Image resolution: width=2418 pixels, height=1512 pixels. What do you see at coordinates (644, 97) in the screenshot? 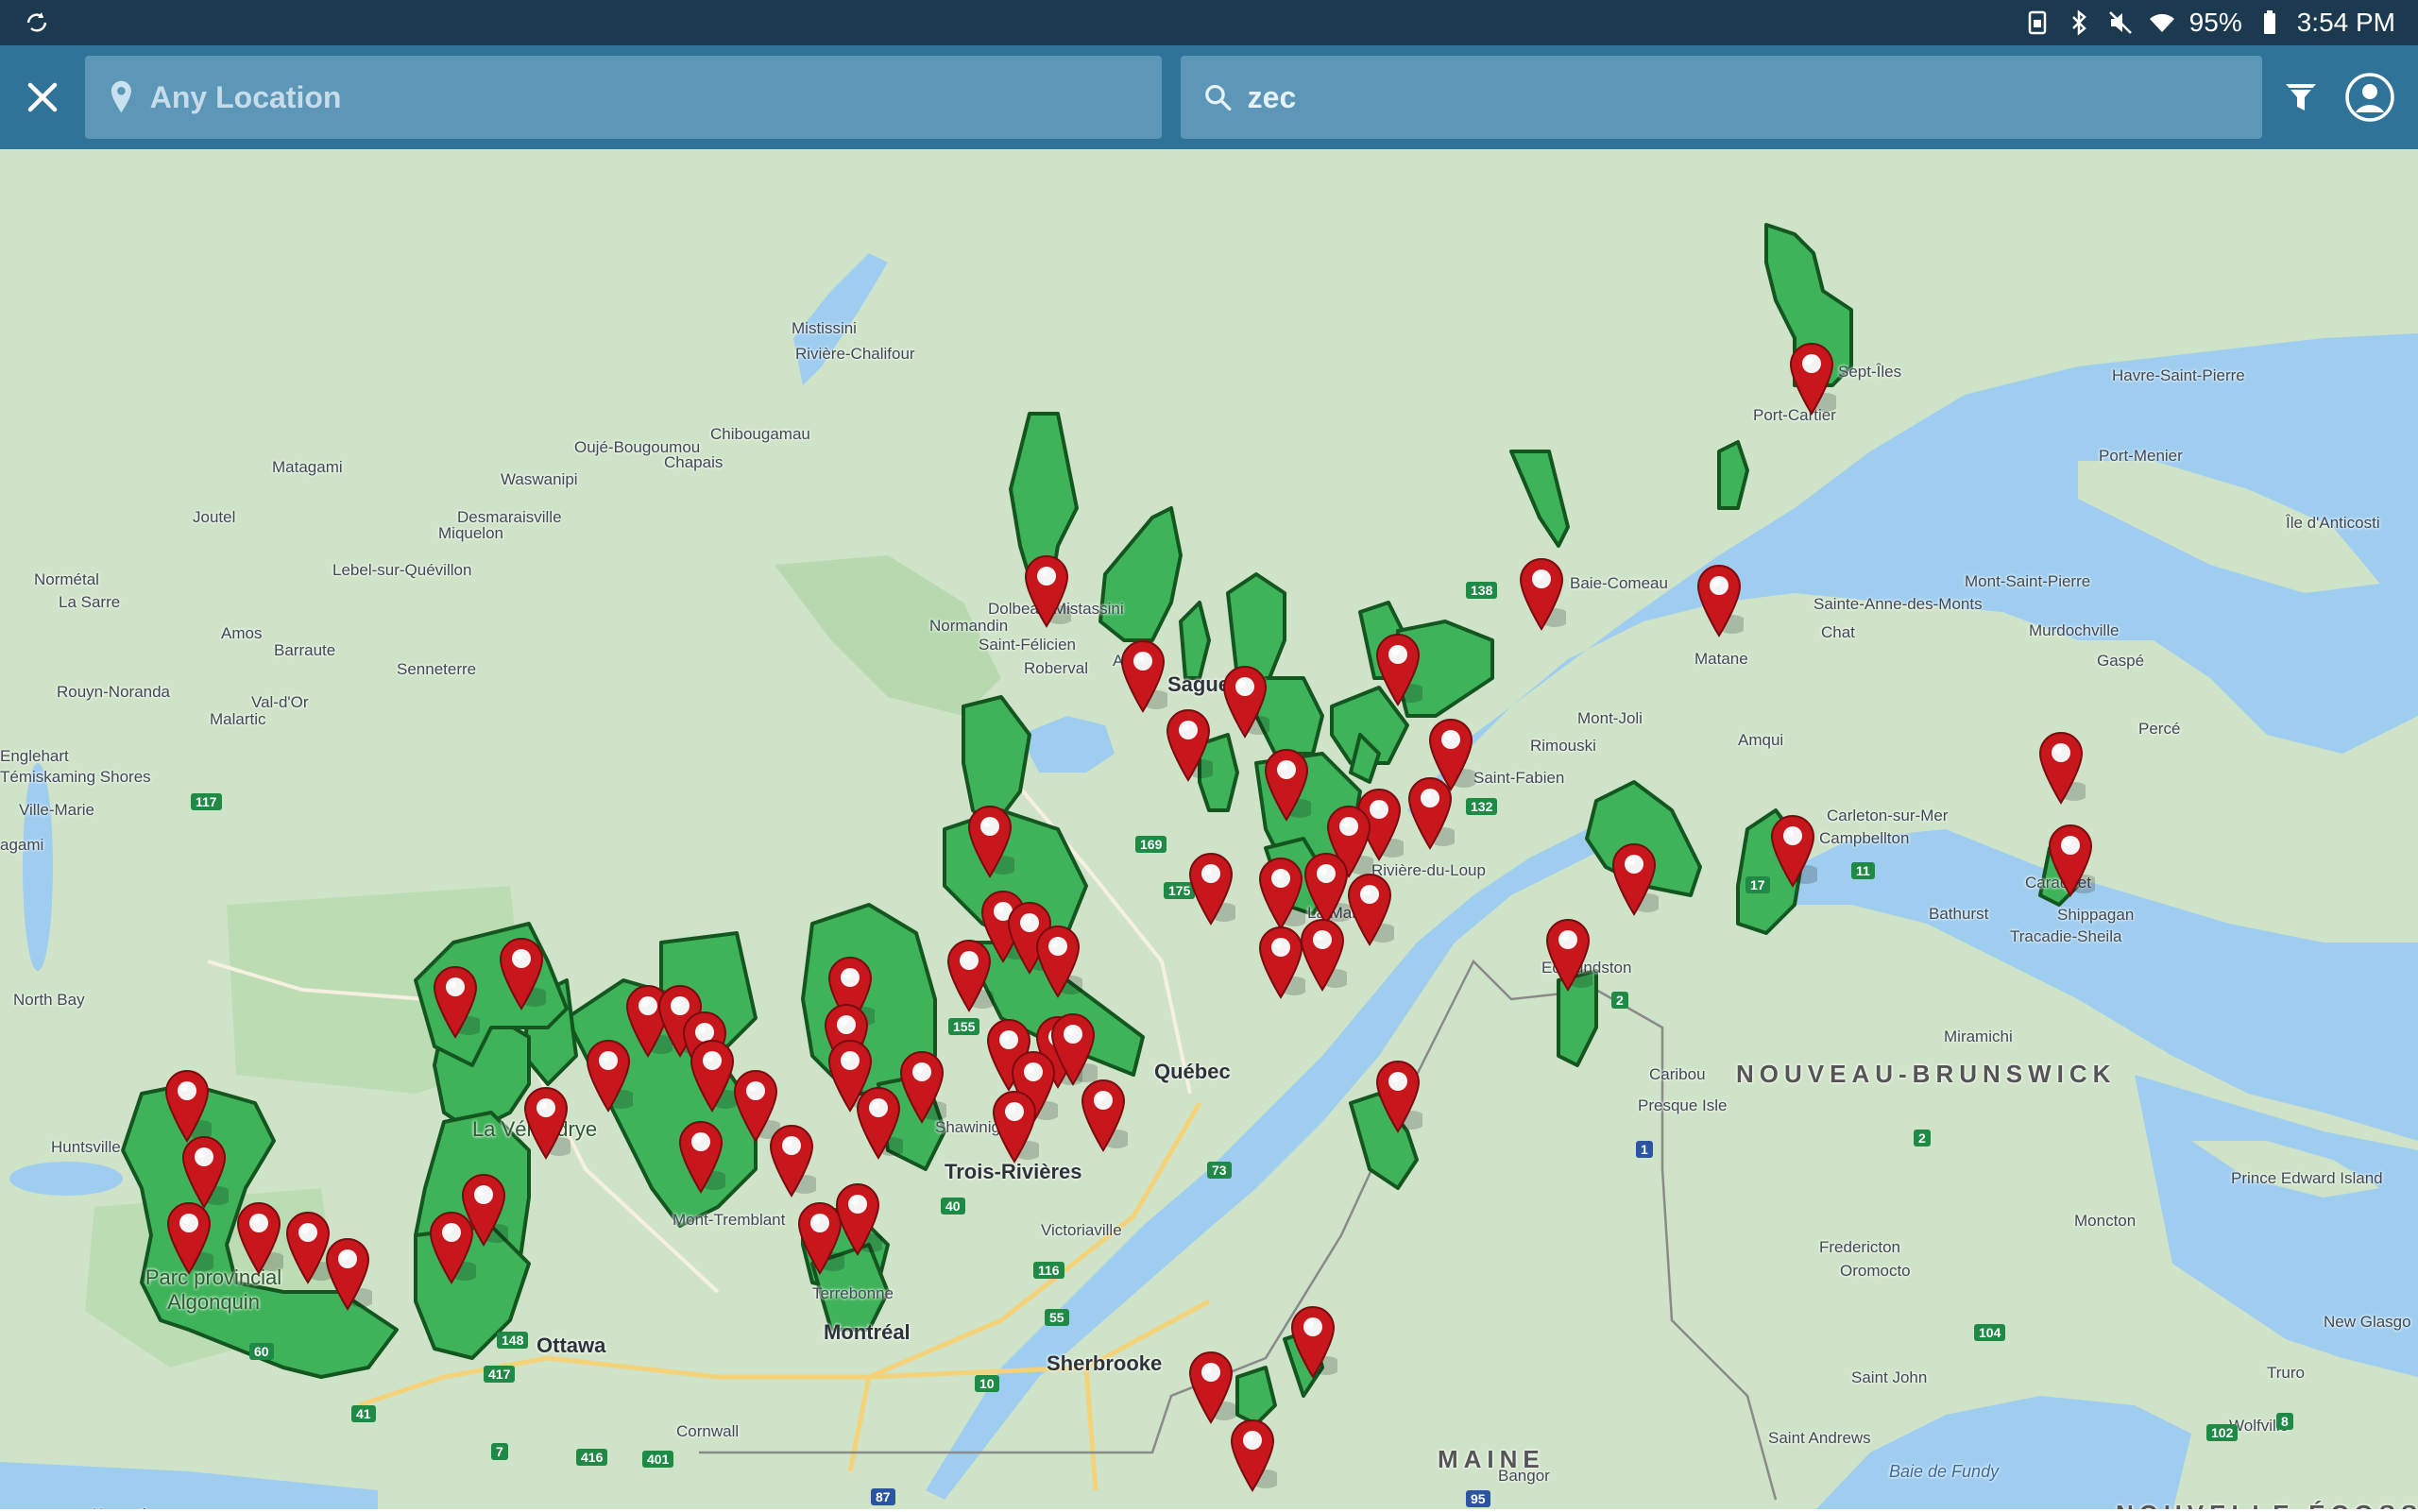
I see `location-input` at bounding box center [644, 97].